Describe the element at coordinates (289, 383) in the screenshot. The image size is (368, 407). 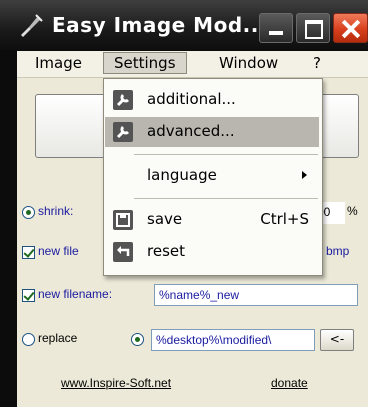
I see `donate-link: donate` at that location.